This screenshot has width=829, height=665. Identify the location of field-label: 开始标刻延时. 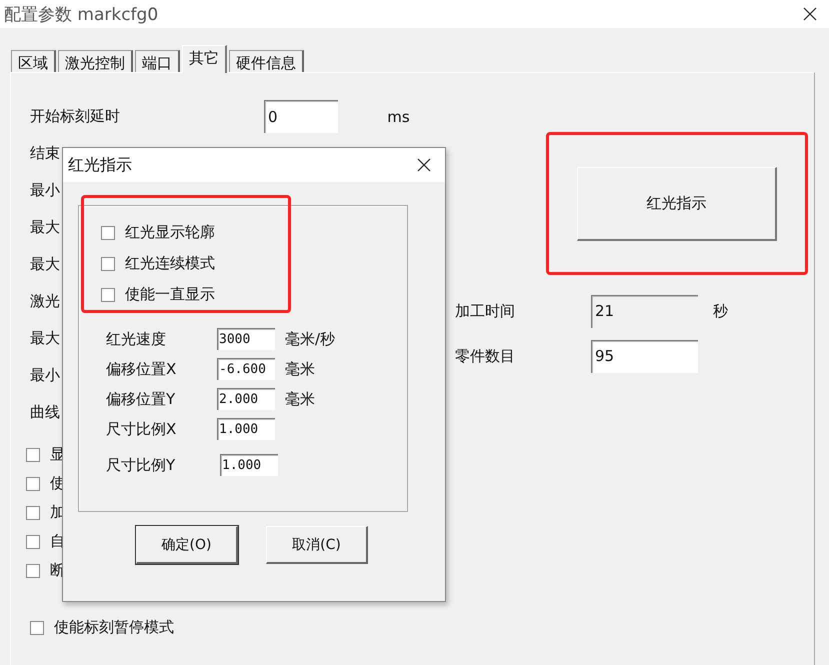
(75, 116).